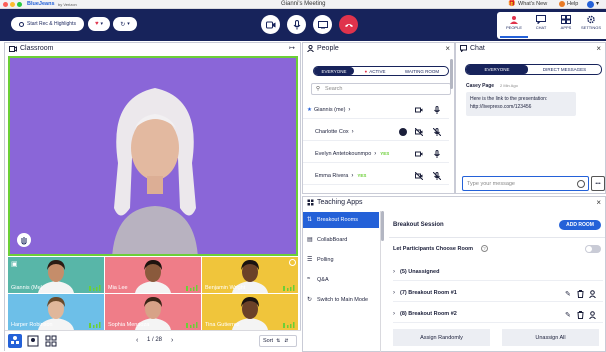  What do you see at coordinates (376, 154) in the screenshot?
I see `people-row: Evelyn Antetokounmpo › YES` at bounding box center [376, 154].